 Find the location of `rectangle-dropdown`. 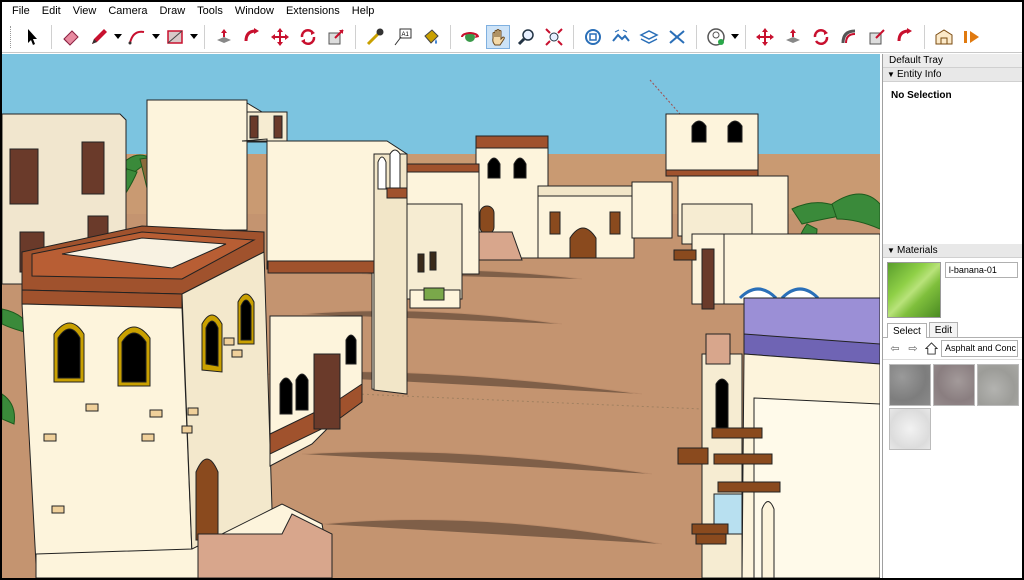

rectangle-dropdown is located at coordinates (194, 37).